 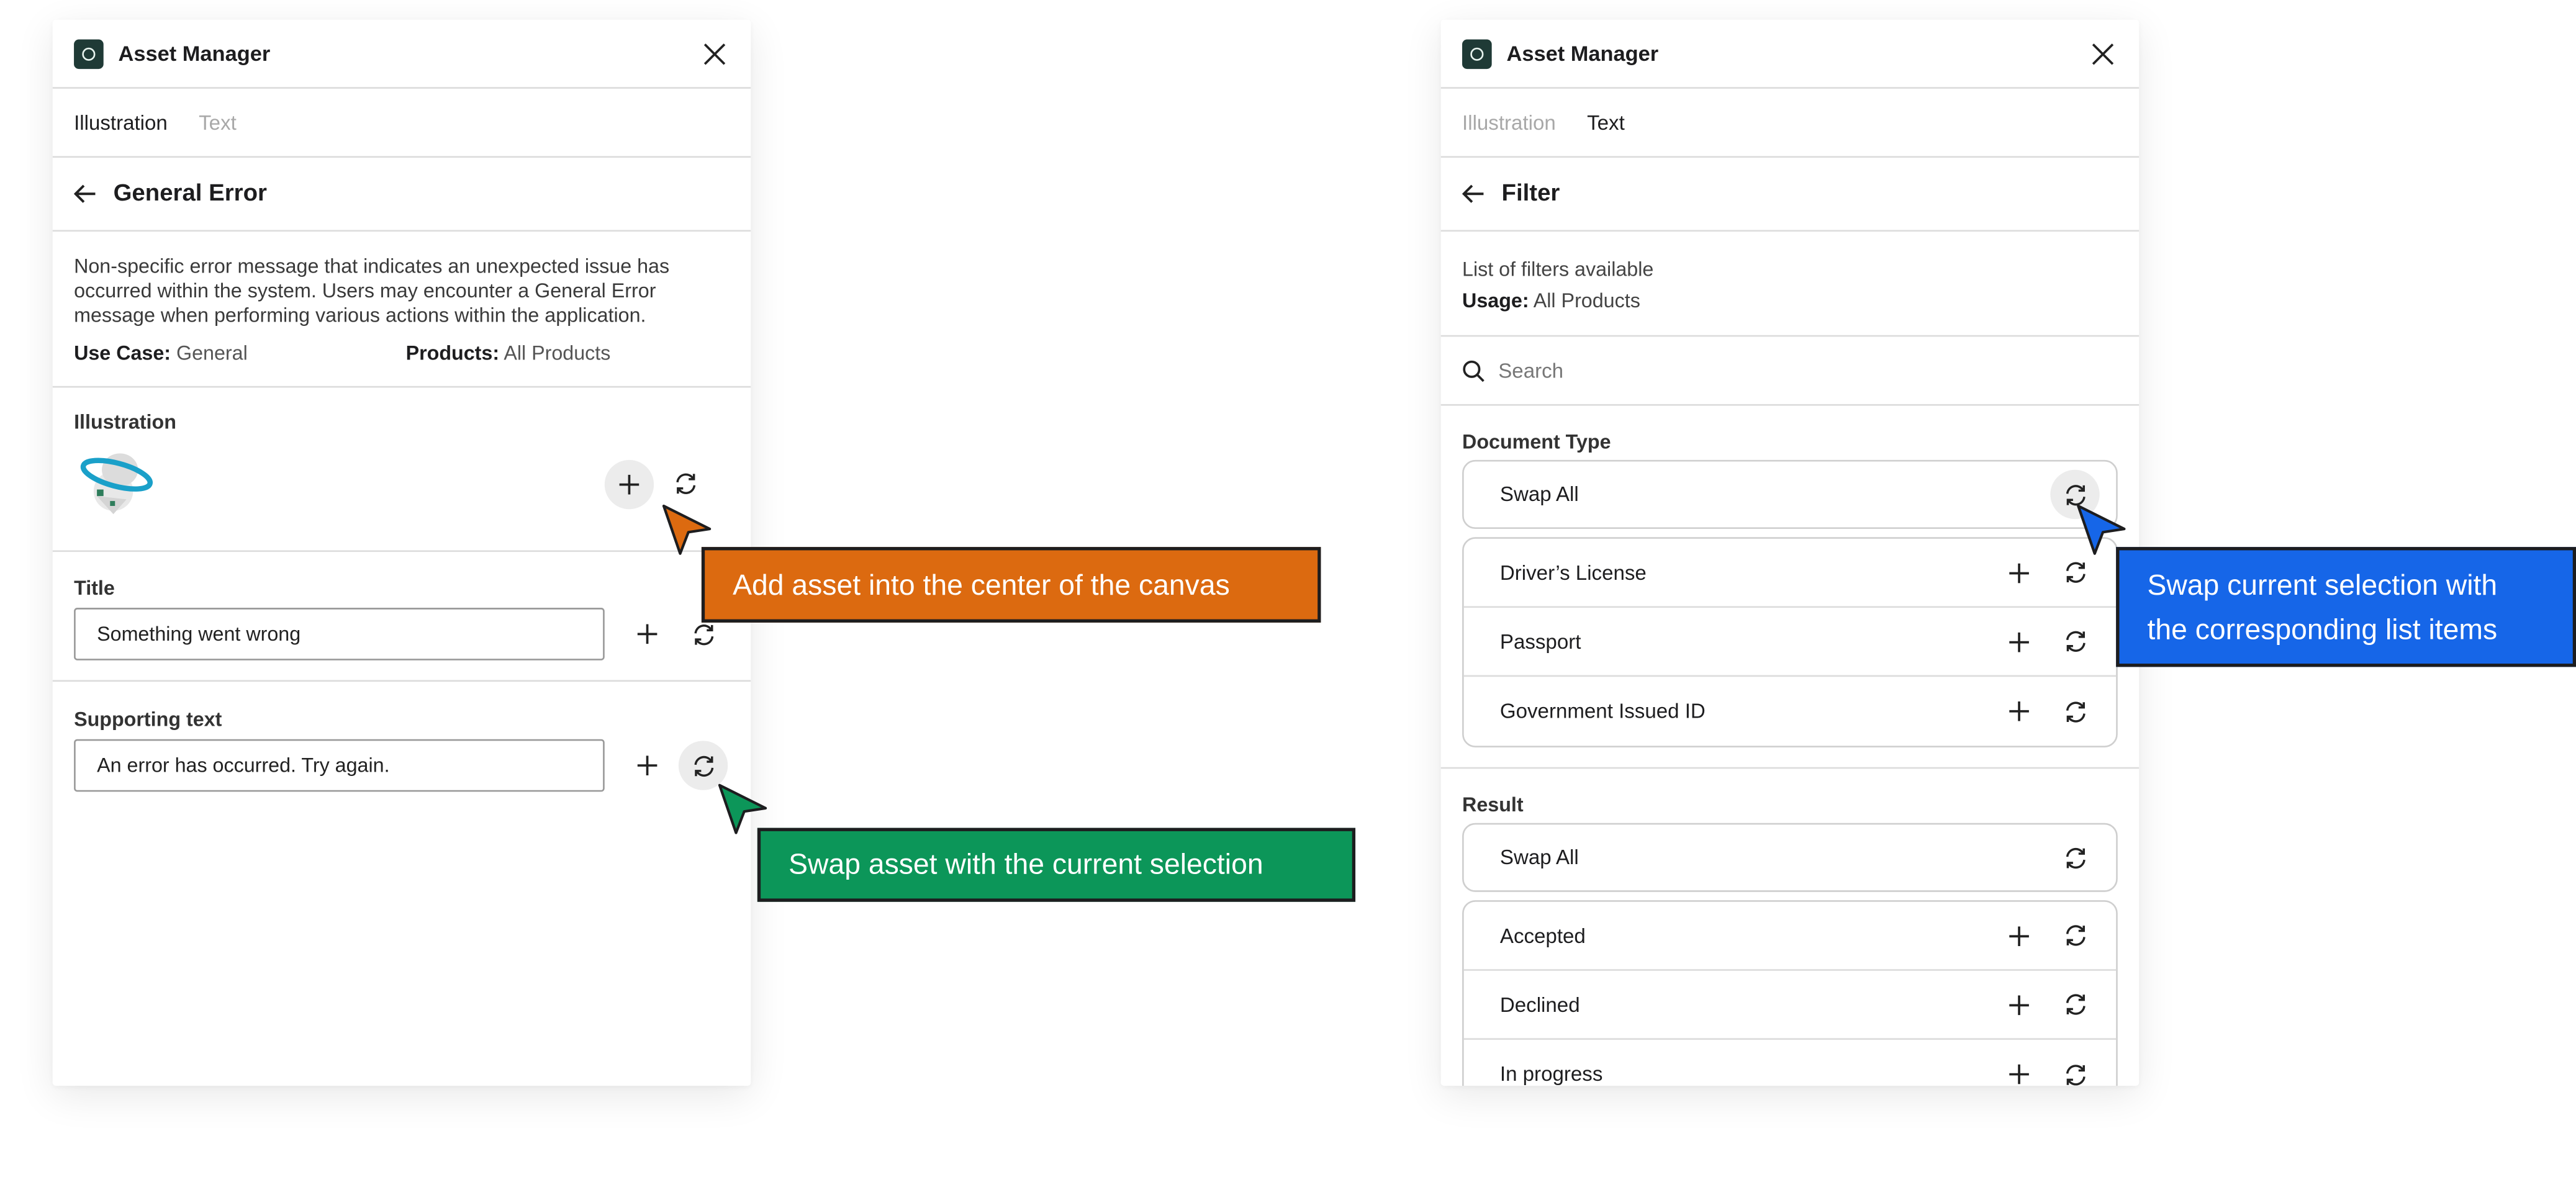 What do you see at coordinates (1011, 585) in the screenshot?
I see `callout-add-asset: Add asset into the center of the canvas` at bounding box center [1011, 585].